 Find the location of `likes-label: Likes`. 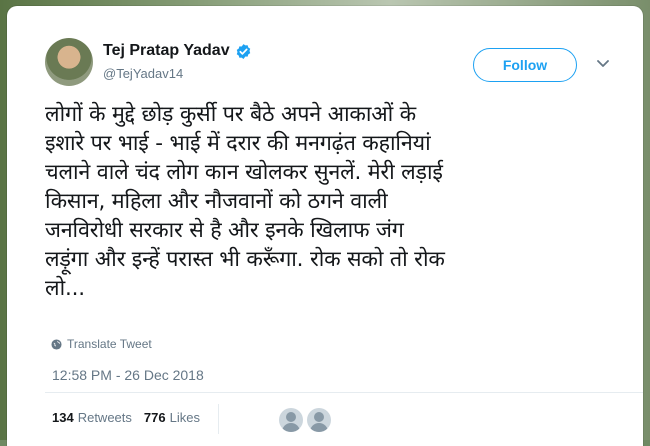

likes-label: Likes is located at coordinates (185, 417).